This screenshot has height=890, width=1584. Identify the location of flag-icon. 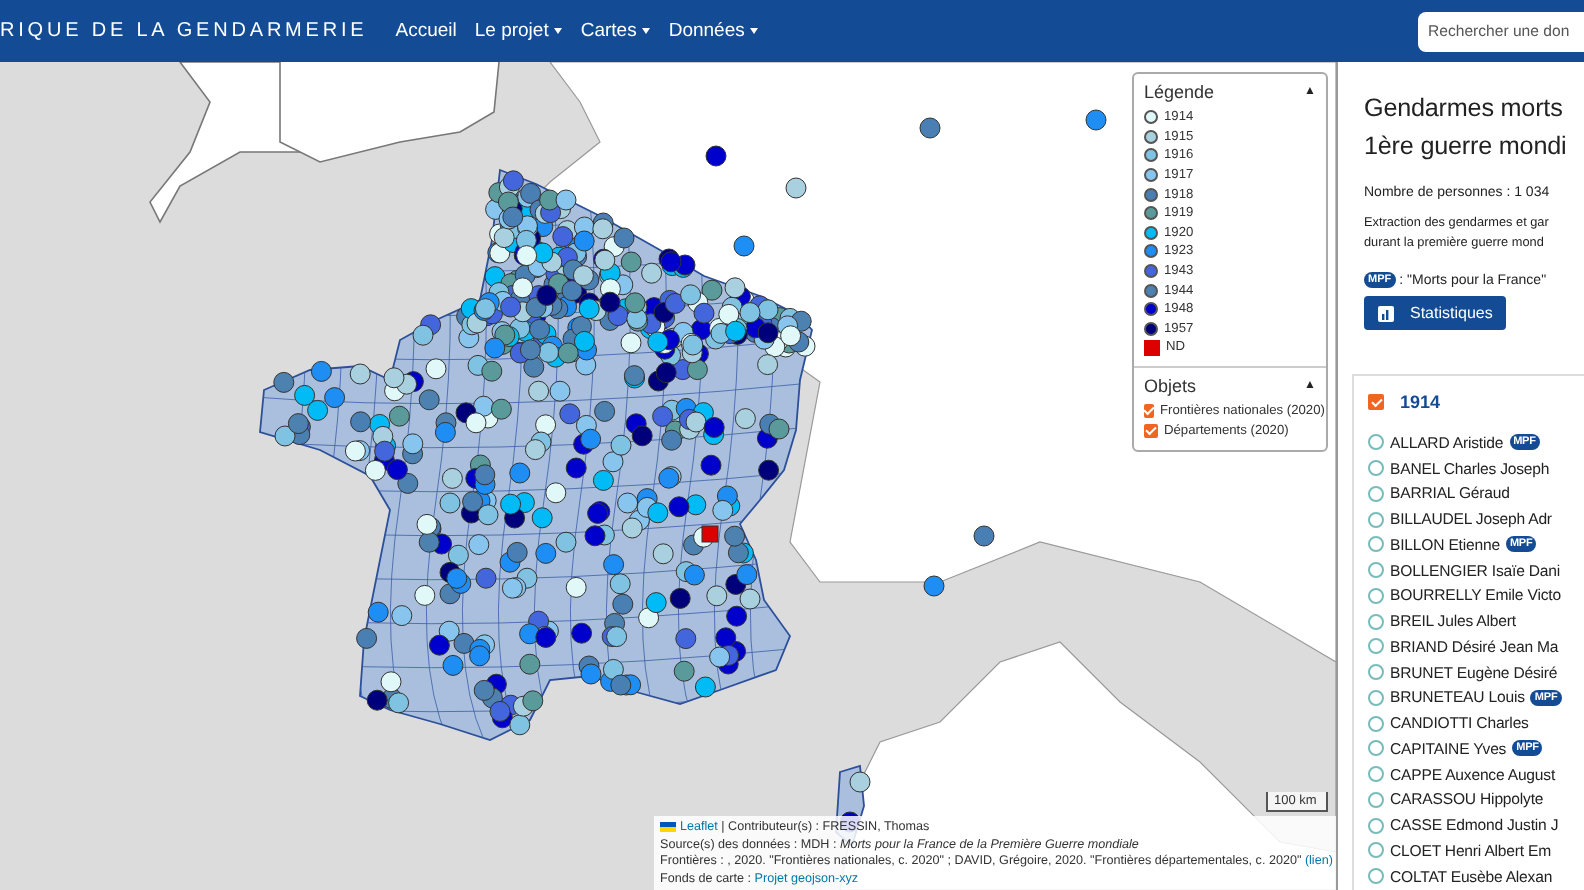
(668, 826).